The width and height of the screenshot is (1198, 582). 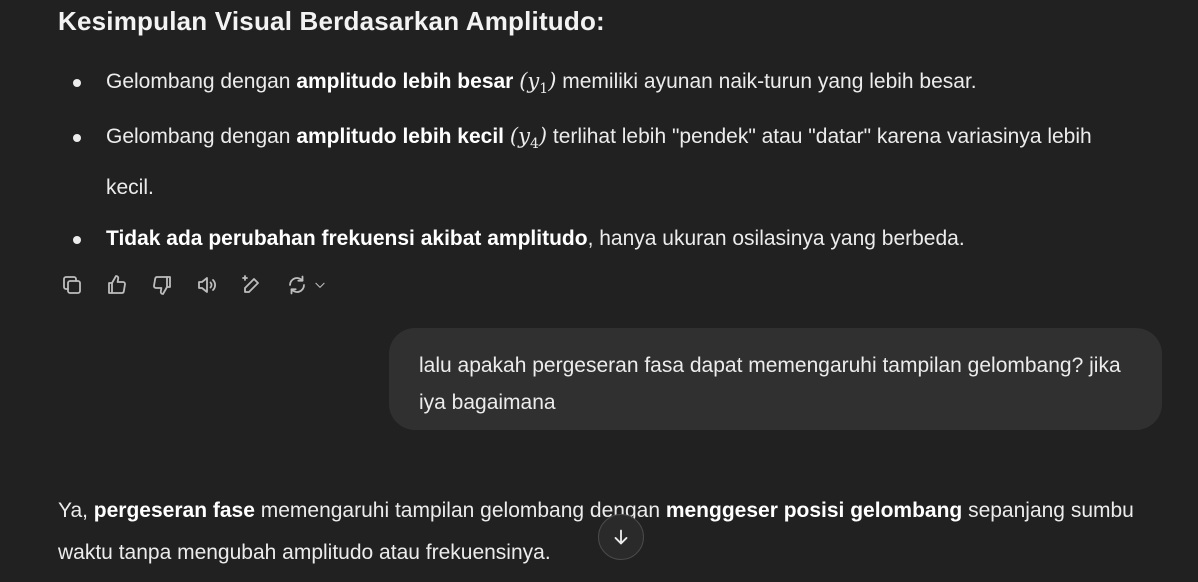 I want to click on chevron-down-icon, so click(x=320, y=285).